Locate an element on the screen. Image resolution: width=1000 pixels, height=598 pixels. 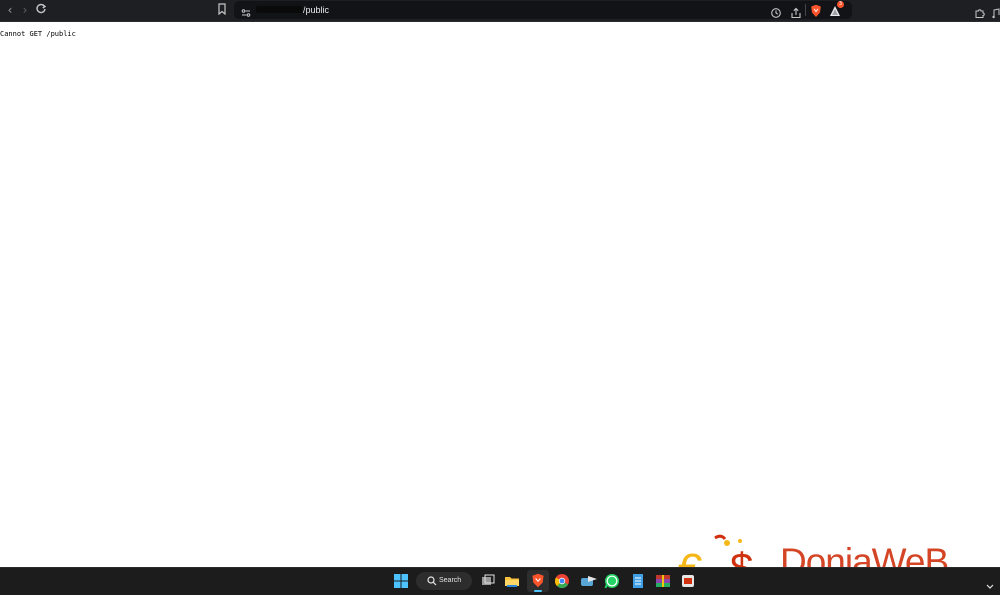
tray-overflow-icon is located at coordinates (990, 582).